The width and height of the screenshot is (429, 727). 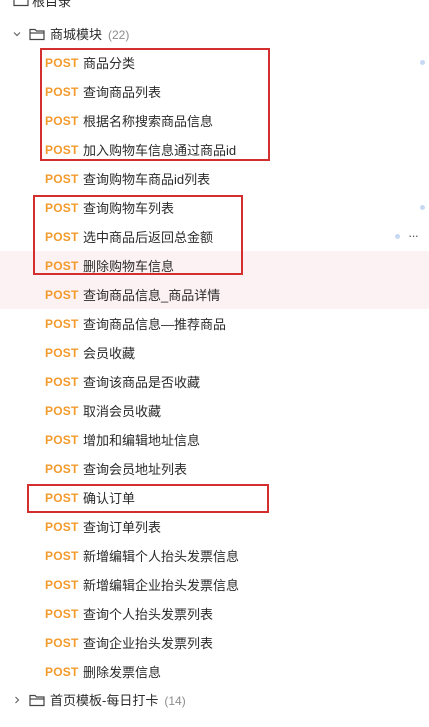 What do you see at coordinates (122, 672) in the screenshot?
I see `api-name: 删除发票信息` at bounding box center [122, 672].